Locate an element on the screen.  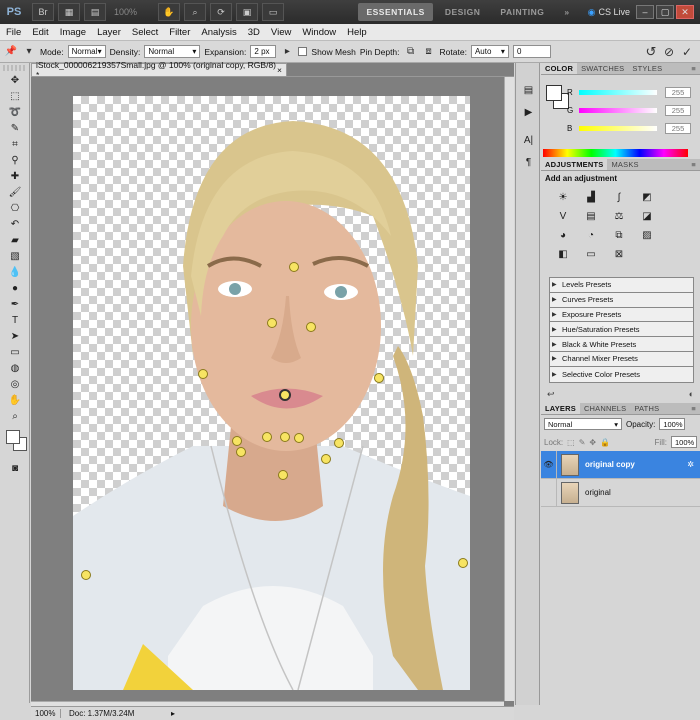
preset-hue-saturation: ▶ Hue/Saturation Presets is located at coordinates (621, 330).